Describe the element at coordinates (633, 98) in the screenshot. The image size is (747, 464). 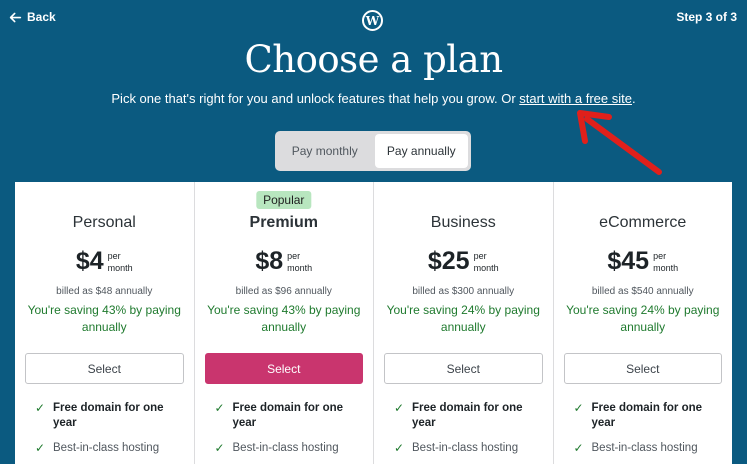
I see `subtitle-end: .` at that location.